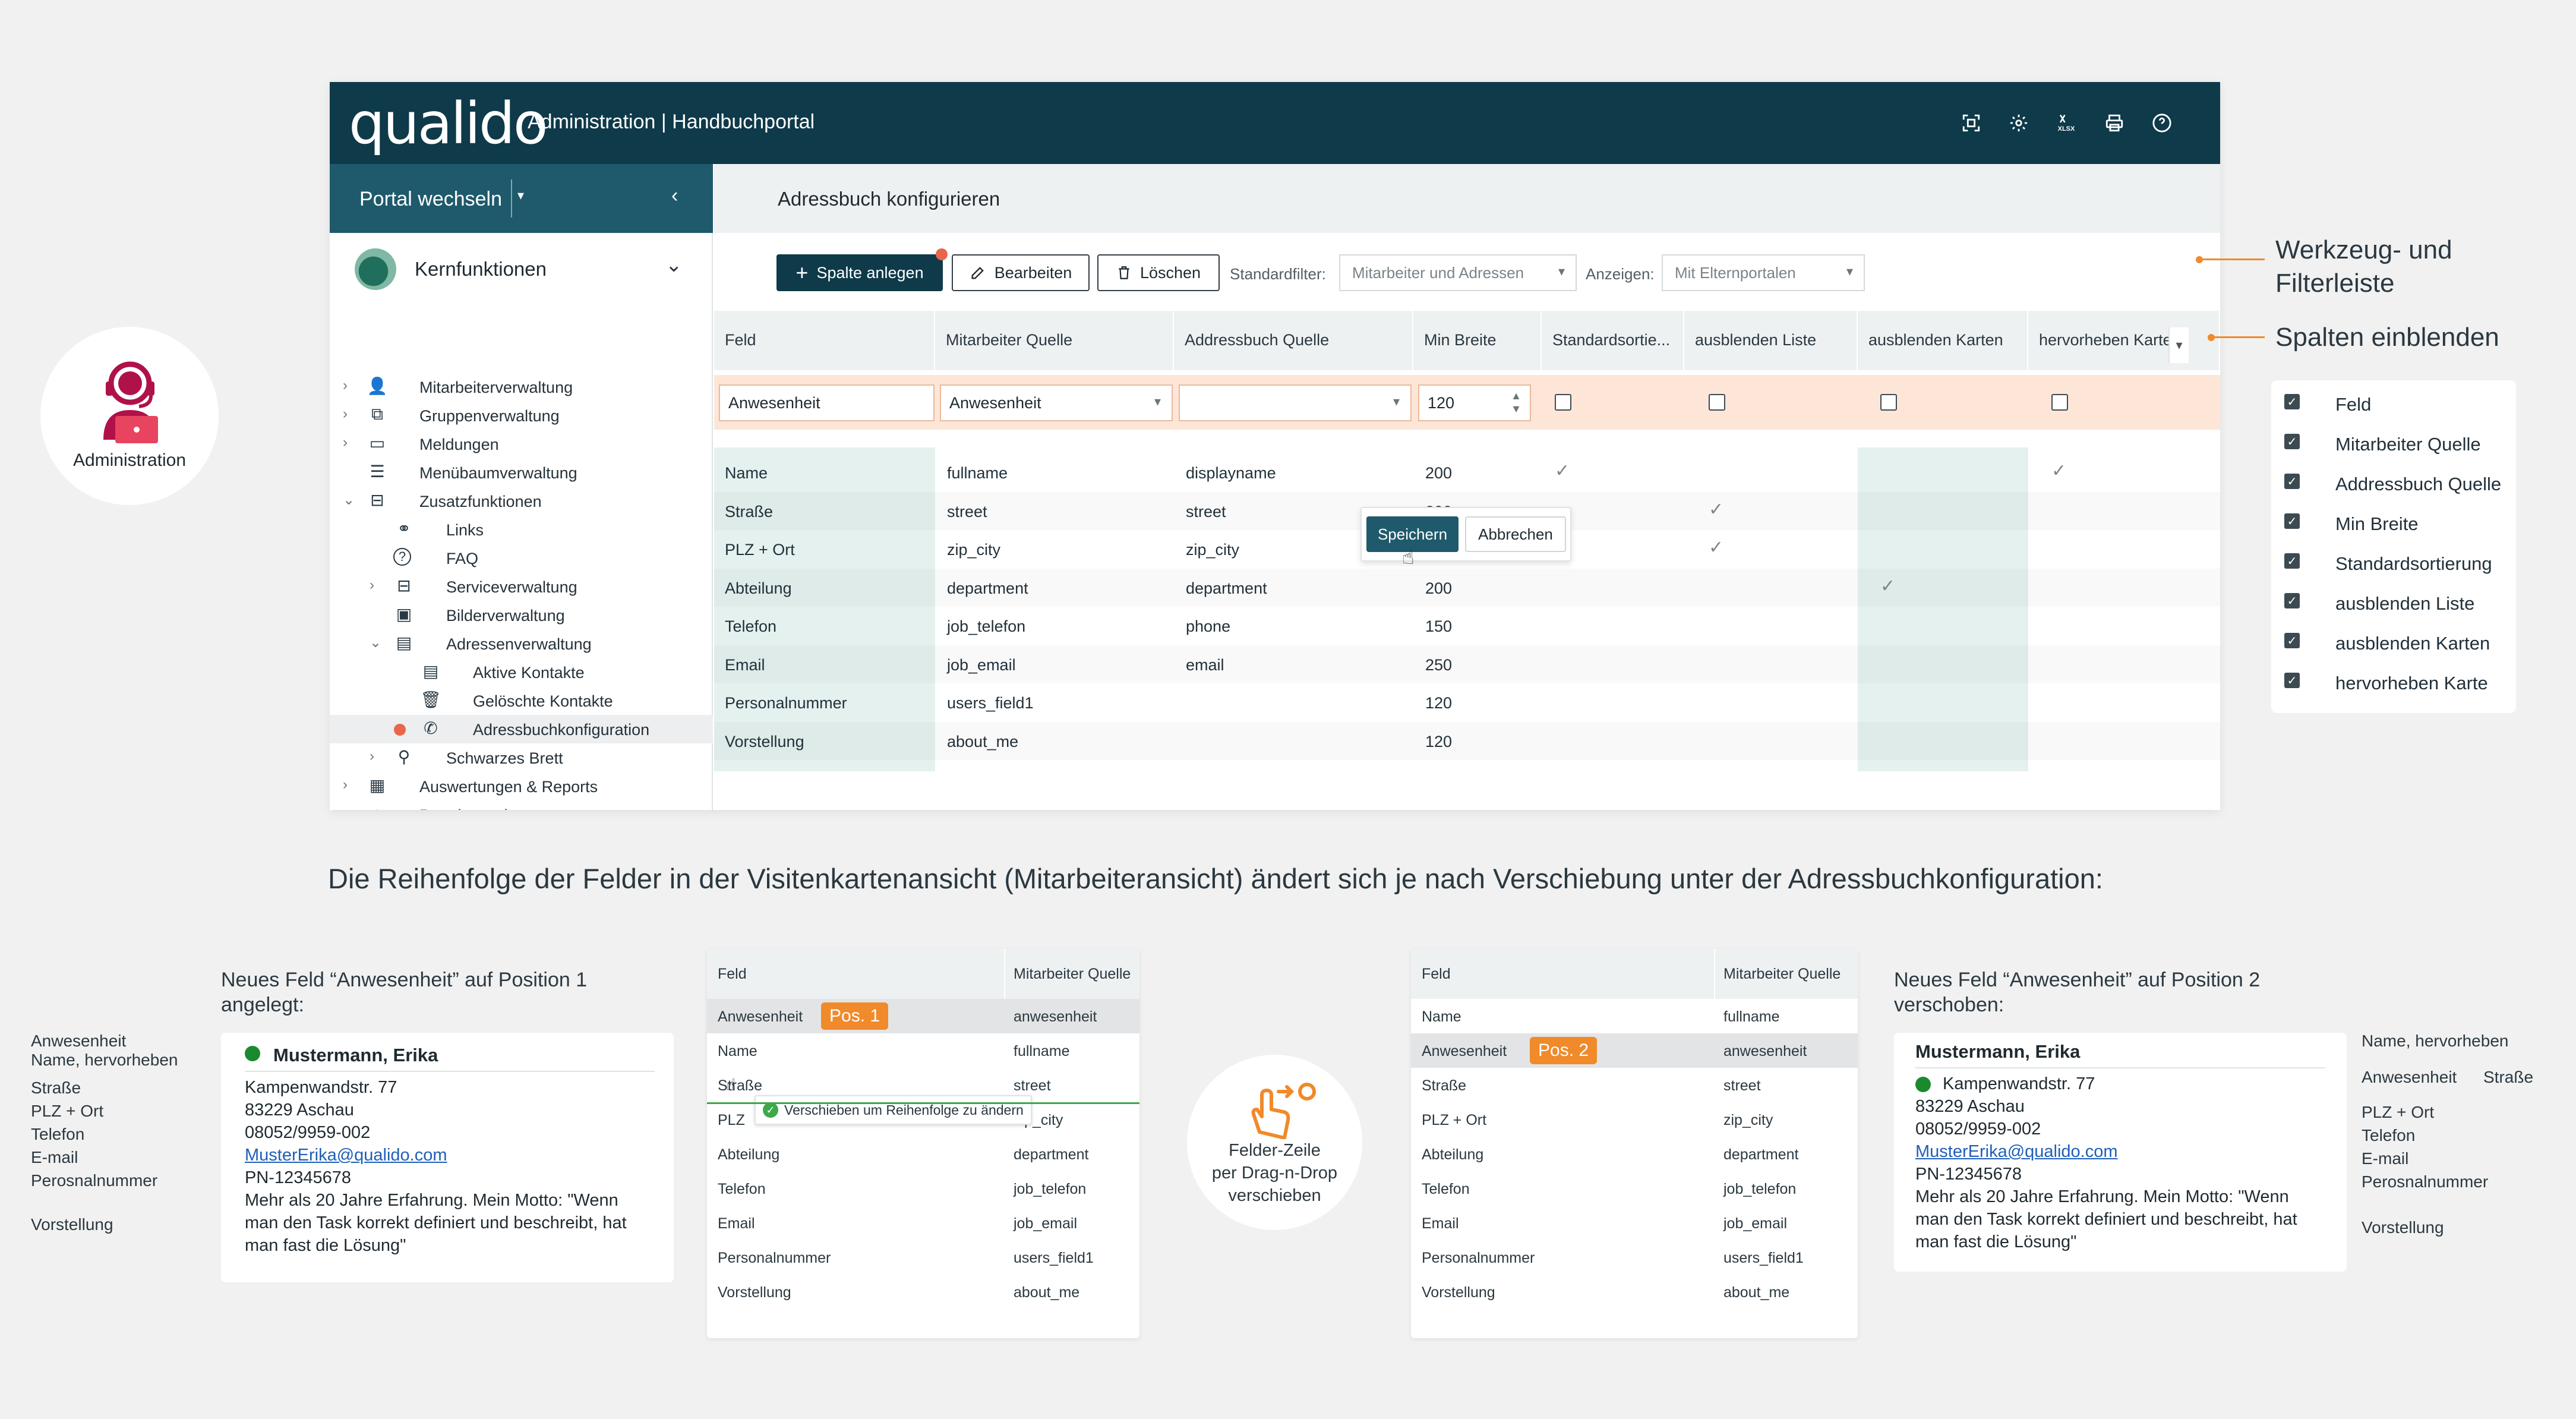  What do you see at coordinates (521, 615) in the screenshot?
I see `sidebar-item: ▣ Bilderverwaltung` at bounding box center [521, 615].